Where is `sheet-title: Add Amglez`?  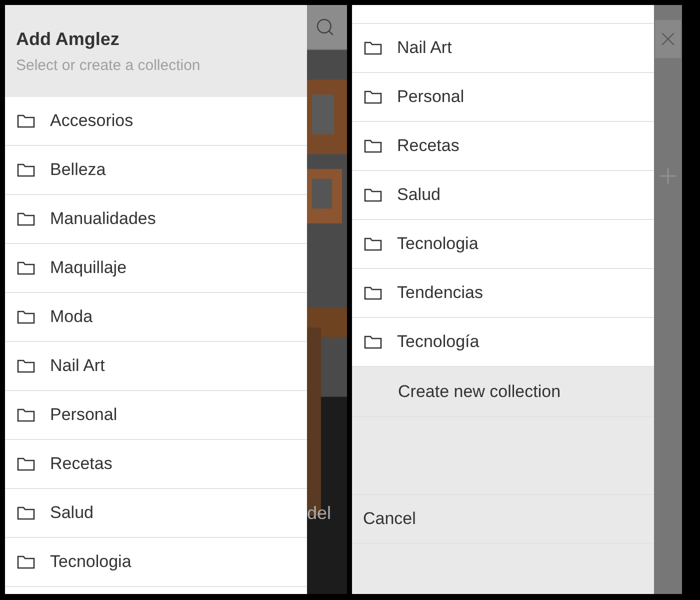 sheet-title: Add Amglez is located at coordinates (68, 40).